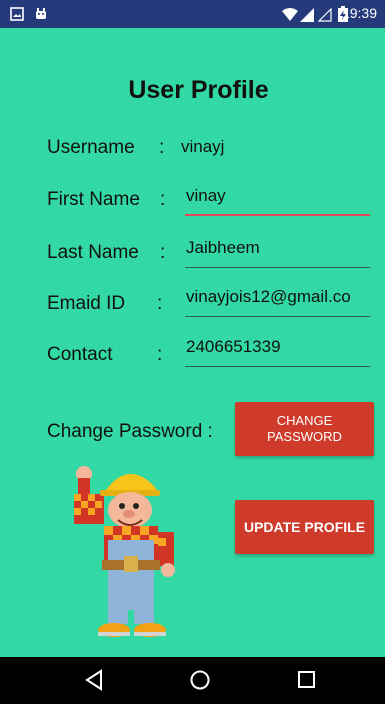 This screenshot has height=704, width=385. What do you see at coordinates (200, 682) in the screenshot?
I see `home-icon` at bounding box center [200, 682].